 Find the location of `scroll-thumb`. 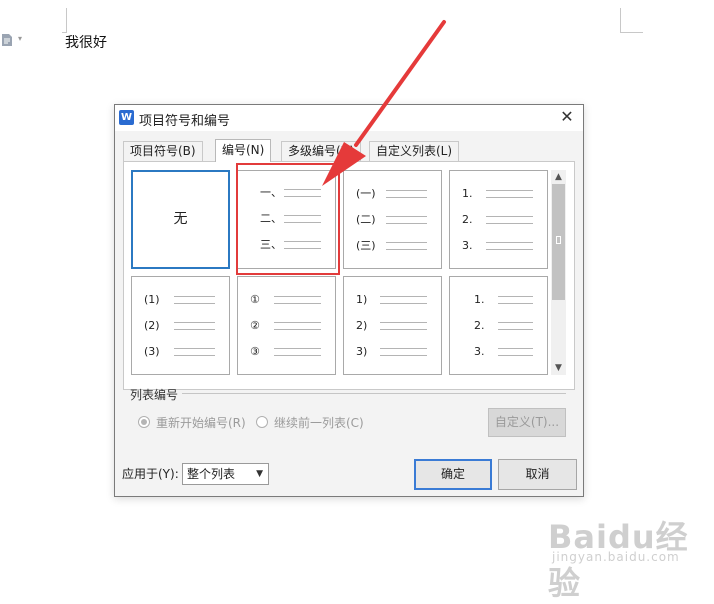

scroll-thumb is located at coordinates (558, 242).